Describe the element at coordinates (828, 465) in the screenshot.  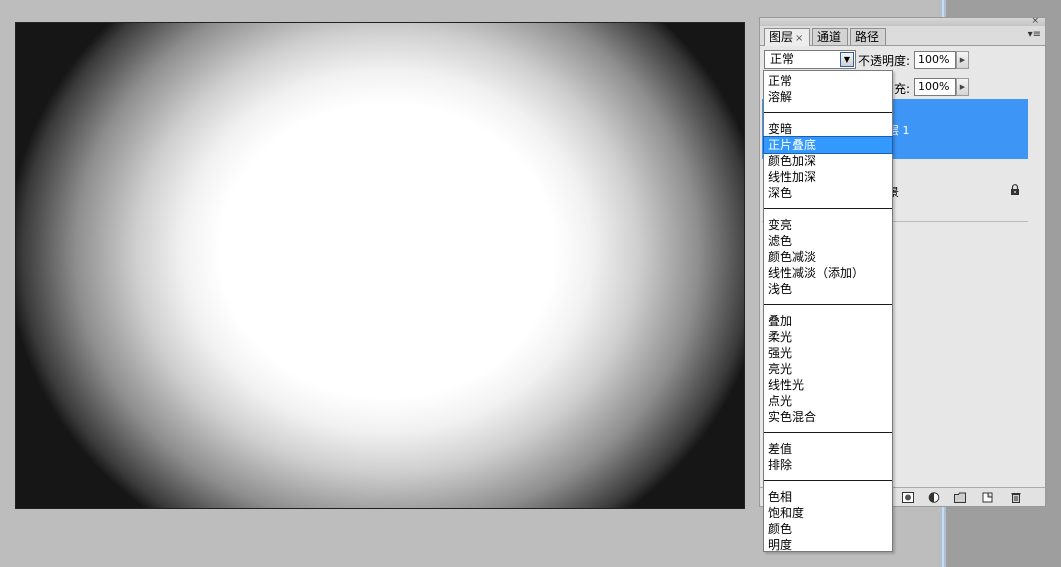
I see `blend-mode-option: 排除` at that location.